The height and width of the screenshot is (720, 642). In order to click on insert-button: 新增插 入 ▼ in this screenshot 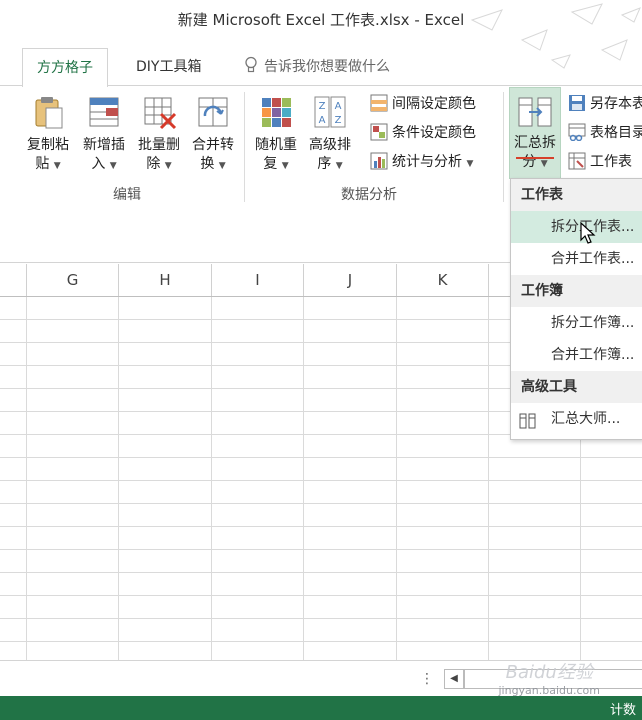, I will do `click(104, 135)`.